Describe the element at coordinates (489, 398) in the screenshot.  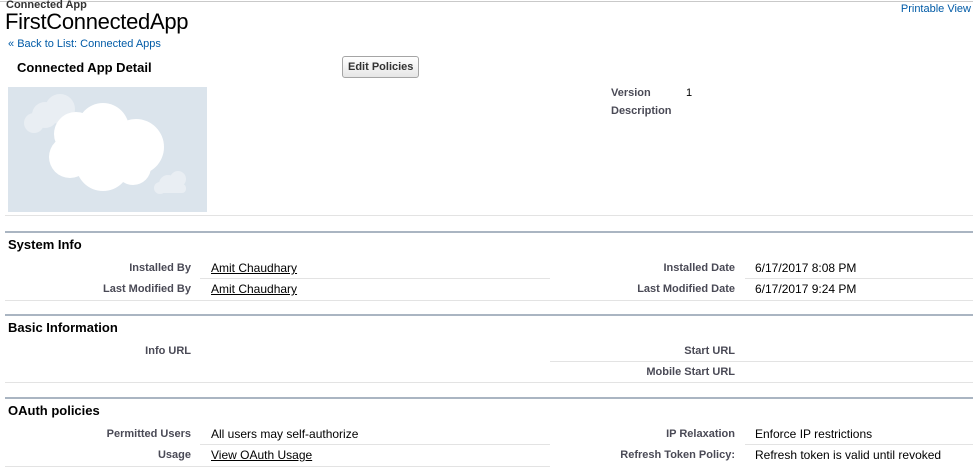
I see `oauth-rule` at that location.